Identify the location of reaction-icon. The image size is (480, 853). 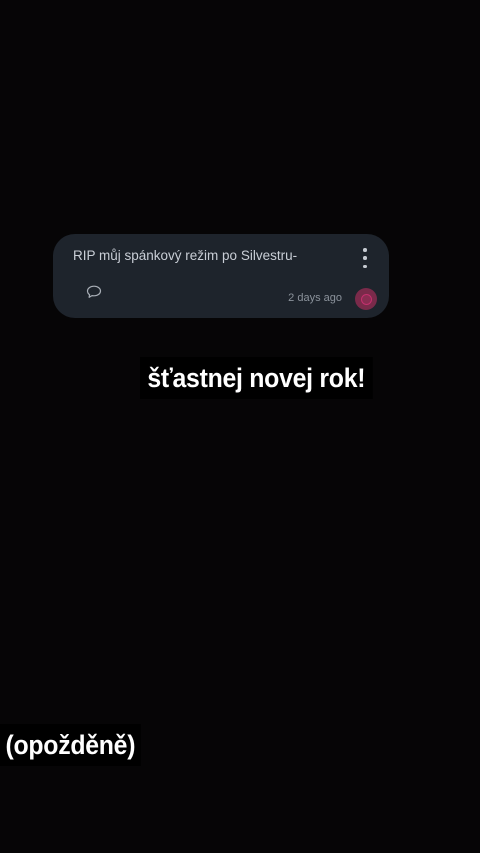
(366, 299).